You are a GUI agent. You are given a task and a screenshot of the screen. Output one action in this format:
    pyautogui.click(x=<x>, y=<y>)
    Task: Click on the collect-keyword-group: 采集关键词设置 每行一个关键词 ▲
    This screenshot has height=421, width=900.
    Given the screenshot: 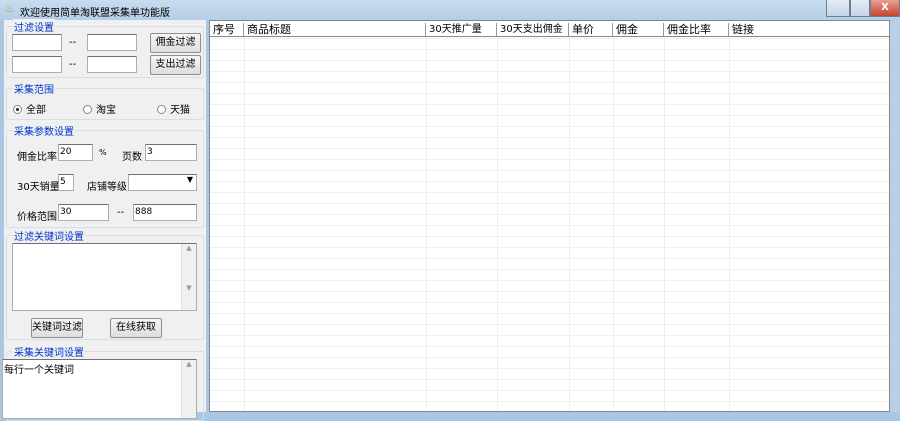 What is the action you would take?
    pyautogui.click(x=103, y=382)
    